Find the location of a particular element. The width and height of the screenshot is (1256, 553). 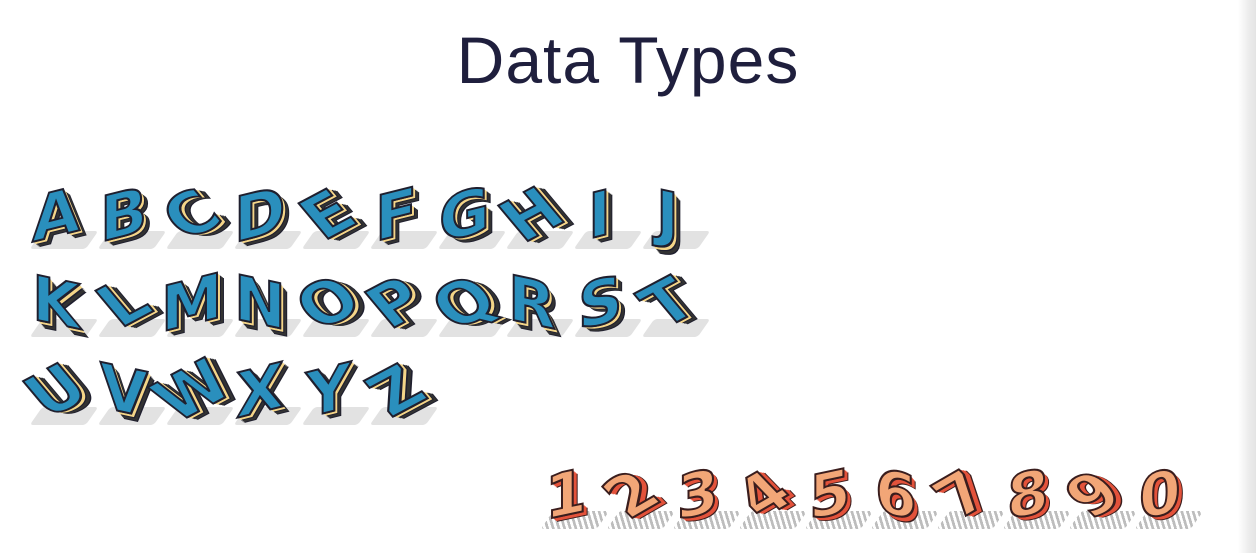

letter-char: X is located at coordinates (260, 390).